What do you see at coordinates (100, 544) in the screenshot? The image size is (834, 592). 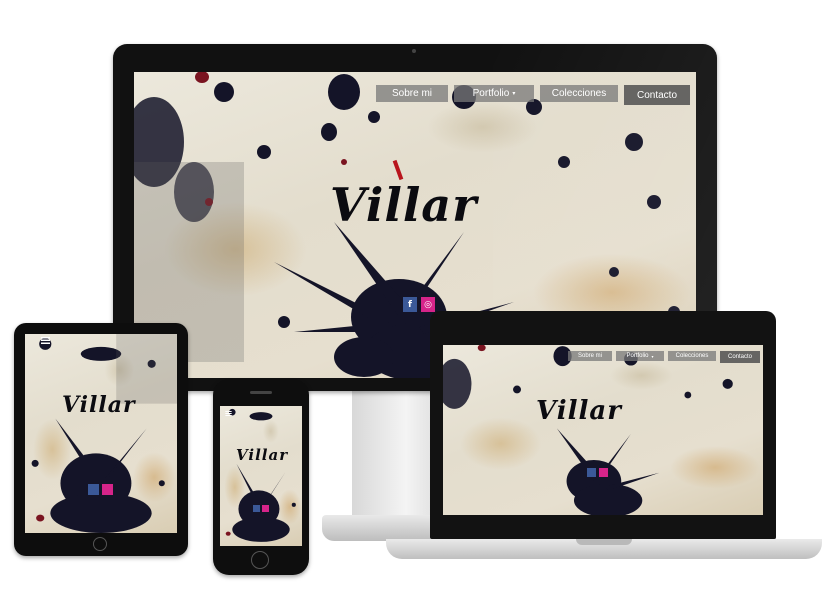 I see `tablet-home-button` at bounding box center [100, 544].